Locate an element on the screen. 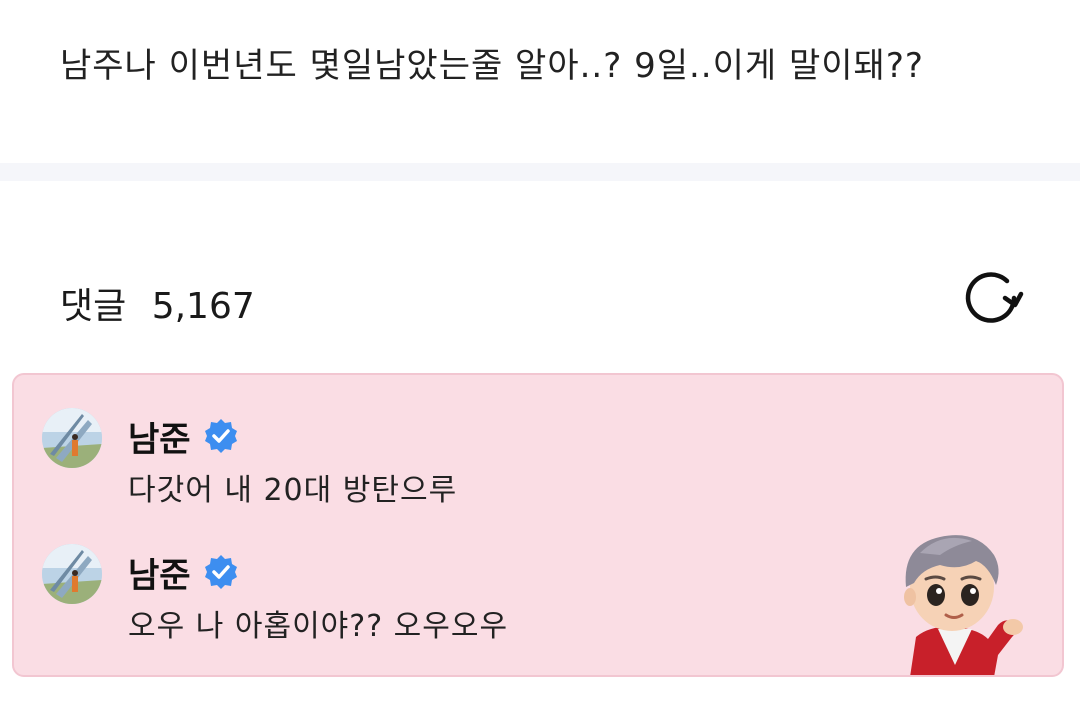  comments-count-label: 댓글 5,167 is located at coordinates (157, 303).